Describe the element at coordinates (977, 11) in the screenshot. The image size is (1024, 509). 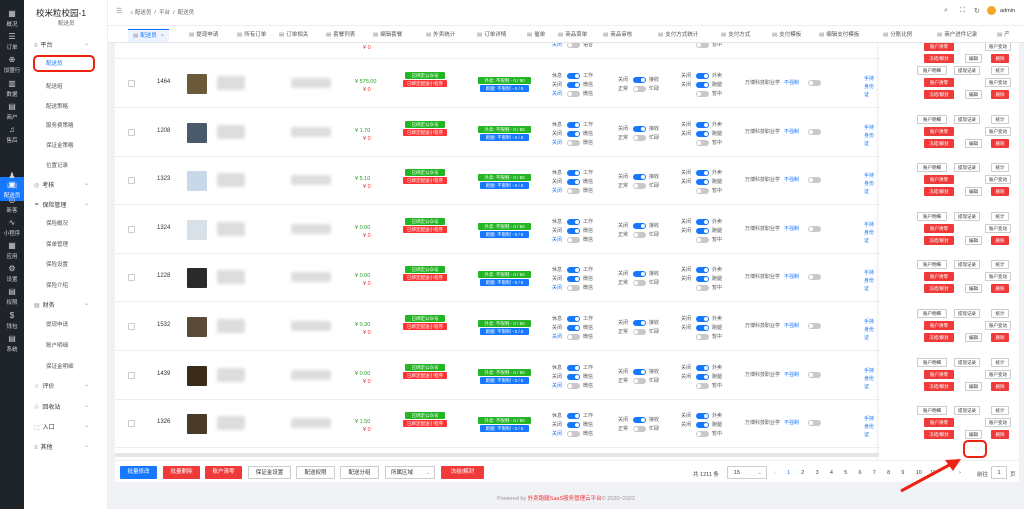
I see `refresh-icon: ↻` at that location.